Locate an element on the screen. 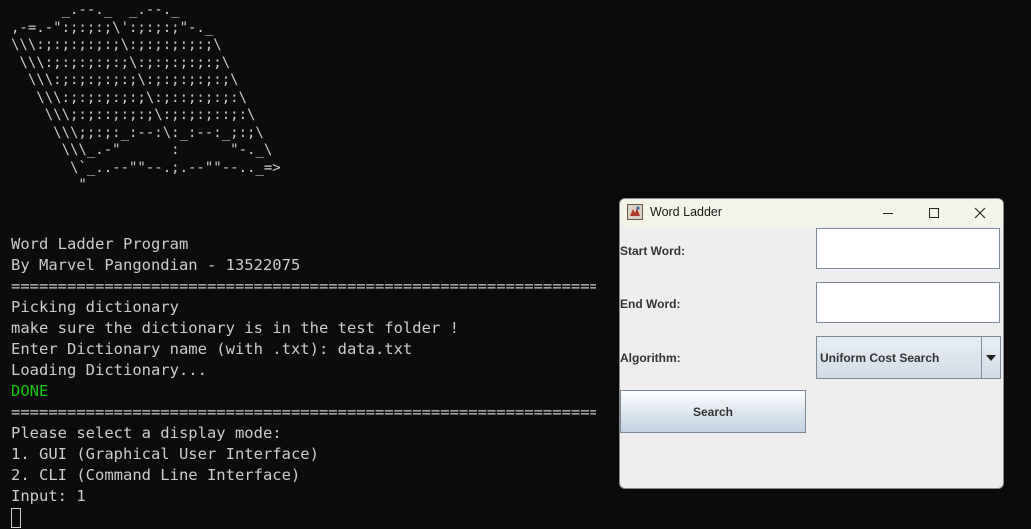 The height and width of the screenshot is (529, 1031). minimize-button is located at coordinates (888, 212).